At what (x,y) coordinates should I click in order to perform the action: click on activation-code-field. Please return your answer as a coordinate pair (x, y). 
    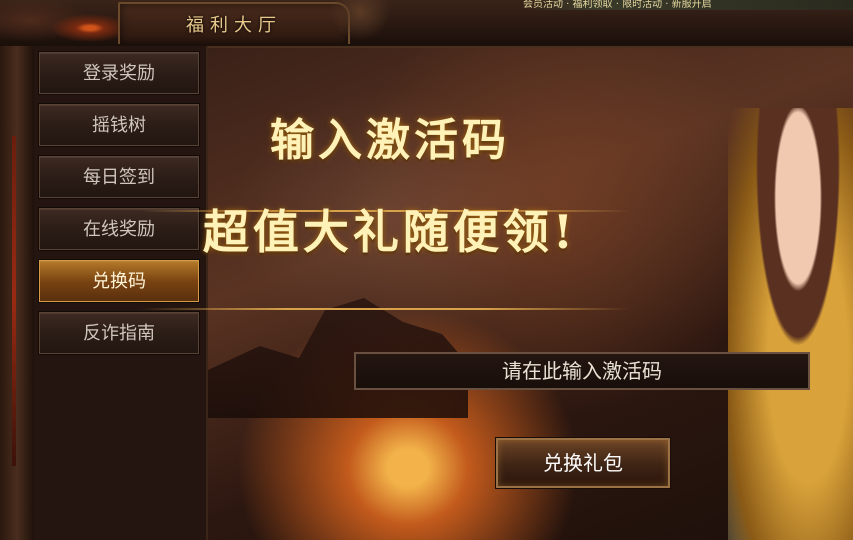
    Looking at the image, I should click on (582, 371).